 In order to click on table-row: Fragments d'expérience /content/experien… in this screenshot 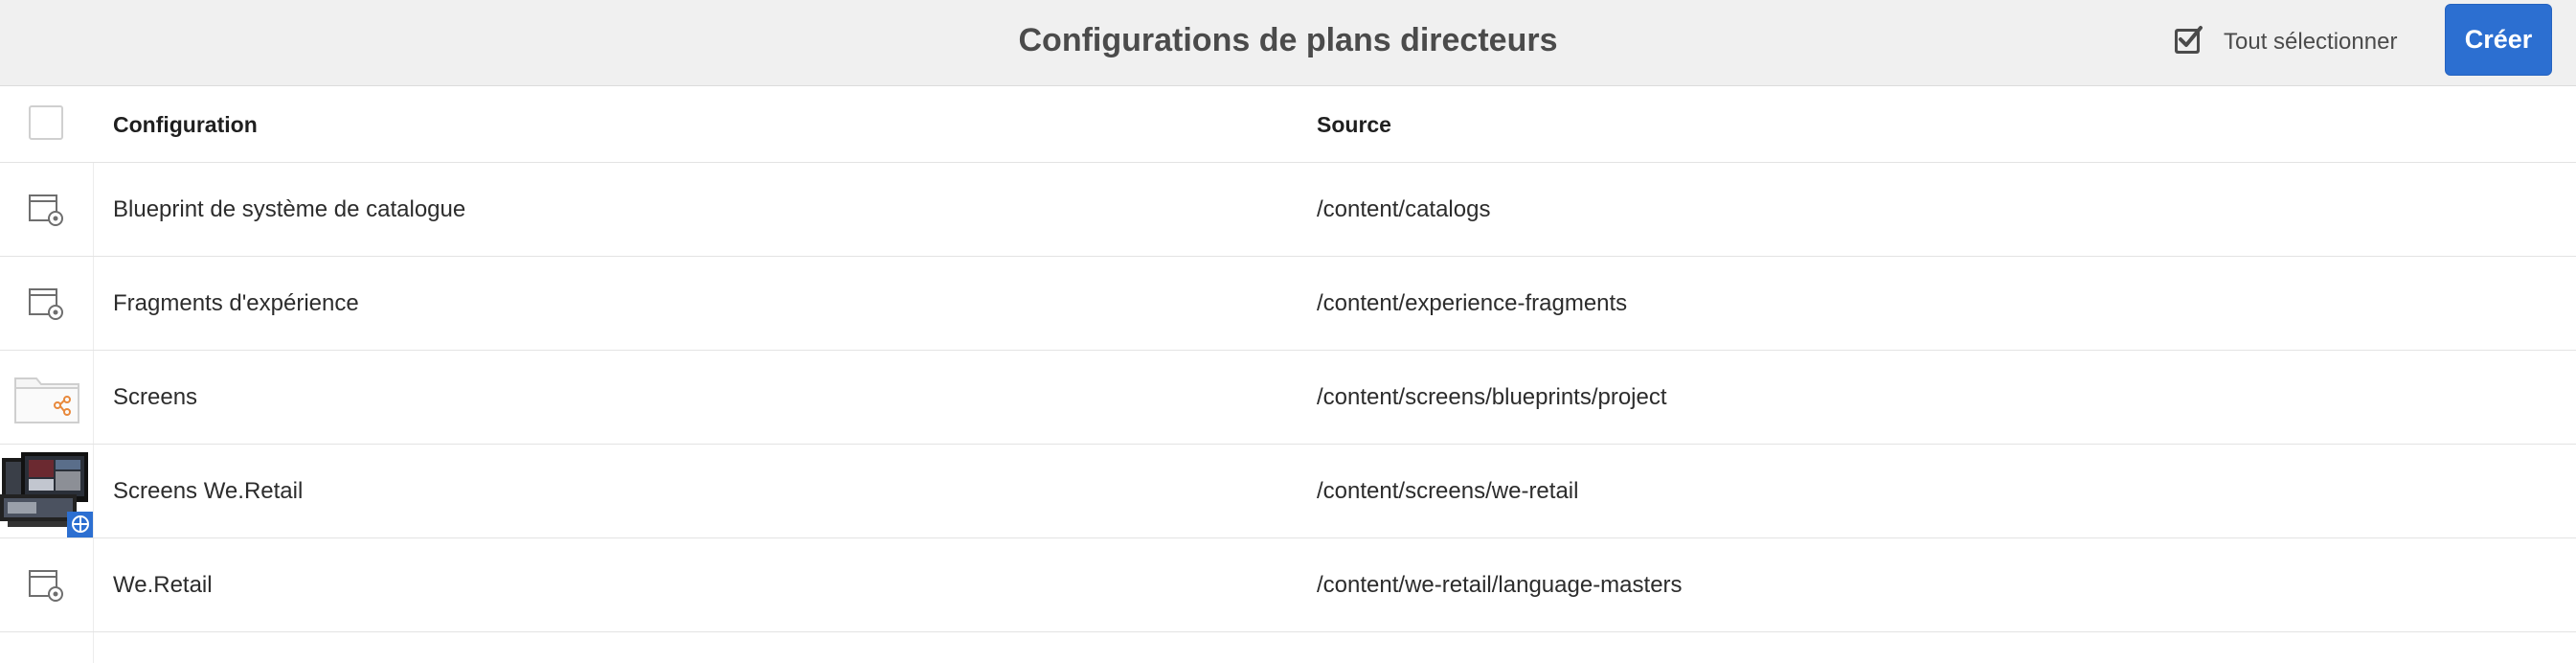, I will do `click(1288, 304)`.